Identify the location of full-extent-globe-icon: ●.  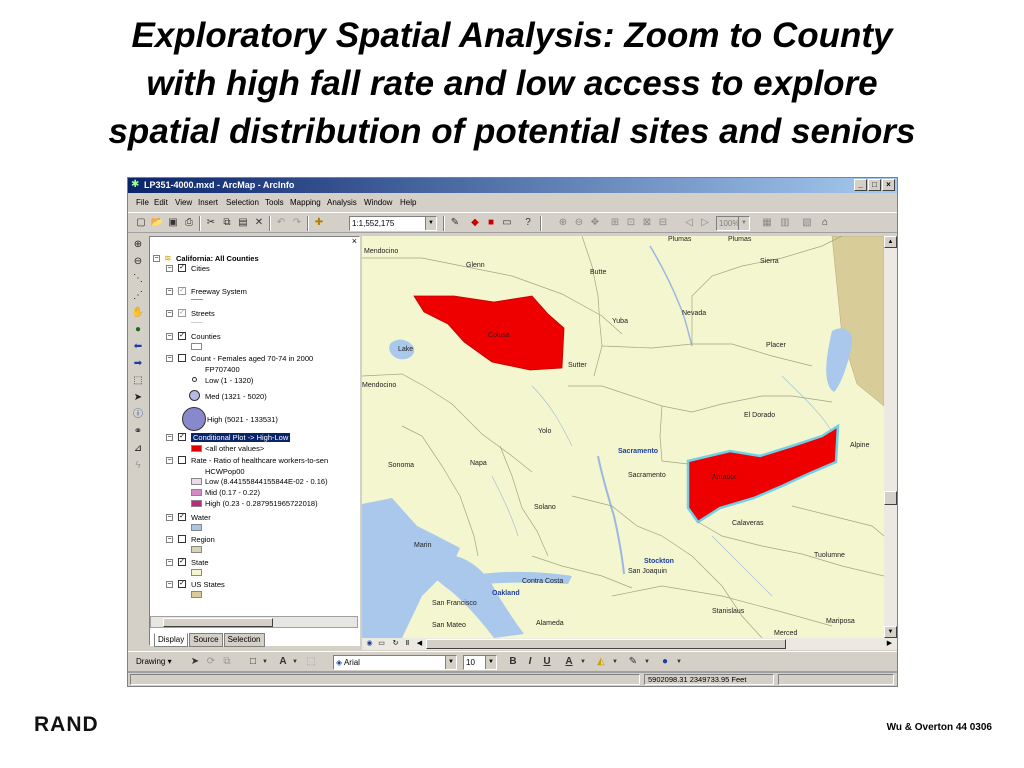
(138, 330).